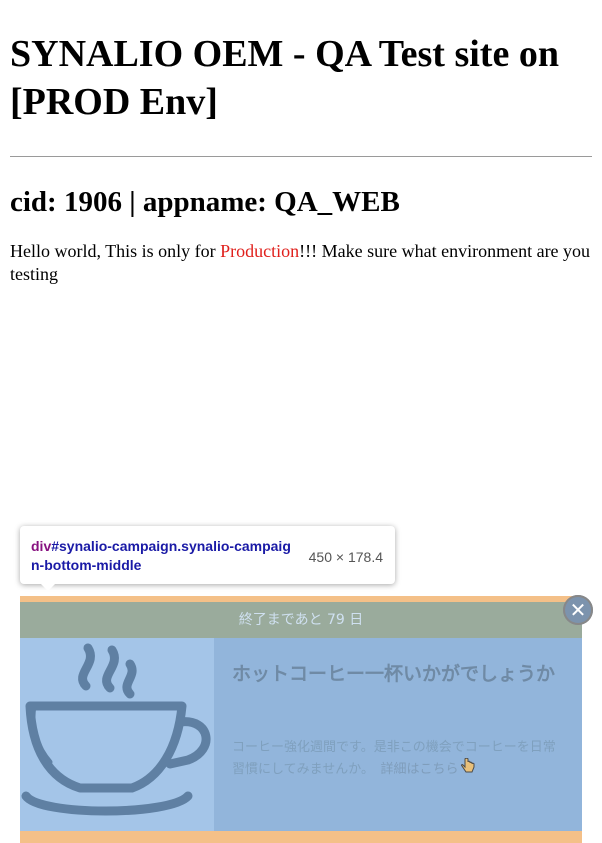 This screenshot has width=602, height=843. What do you see at coordinates (467, 769) in the screenshot?
I see `pointer-hand-icon` at bounding box center [467, 769].